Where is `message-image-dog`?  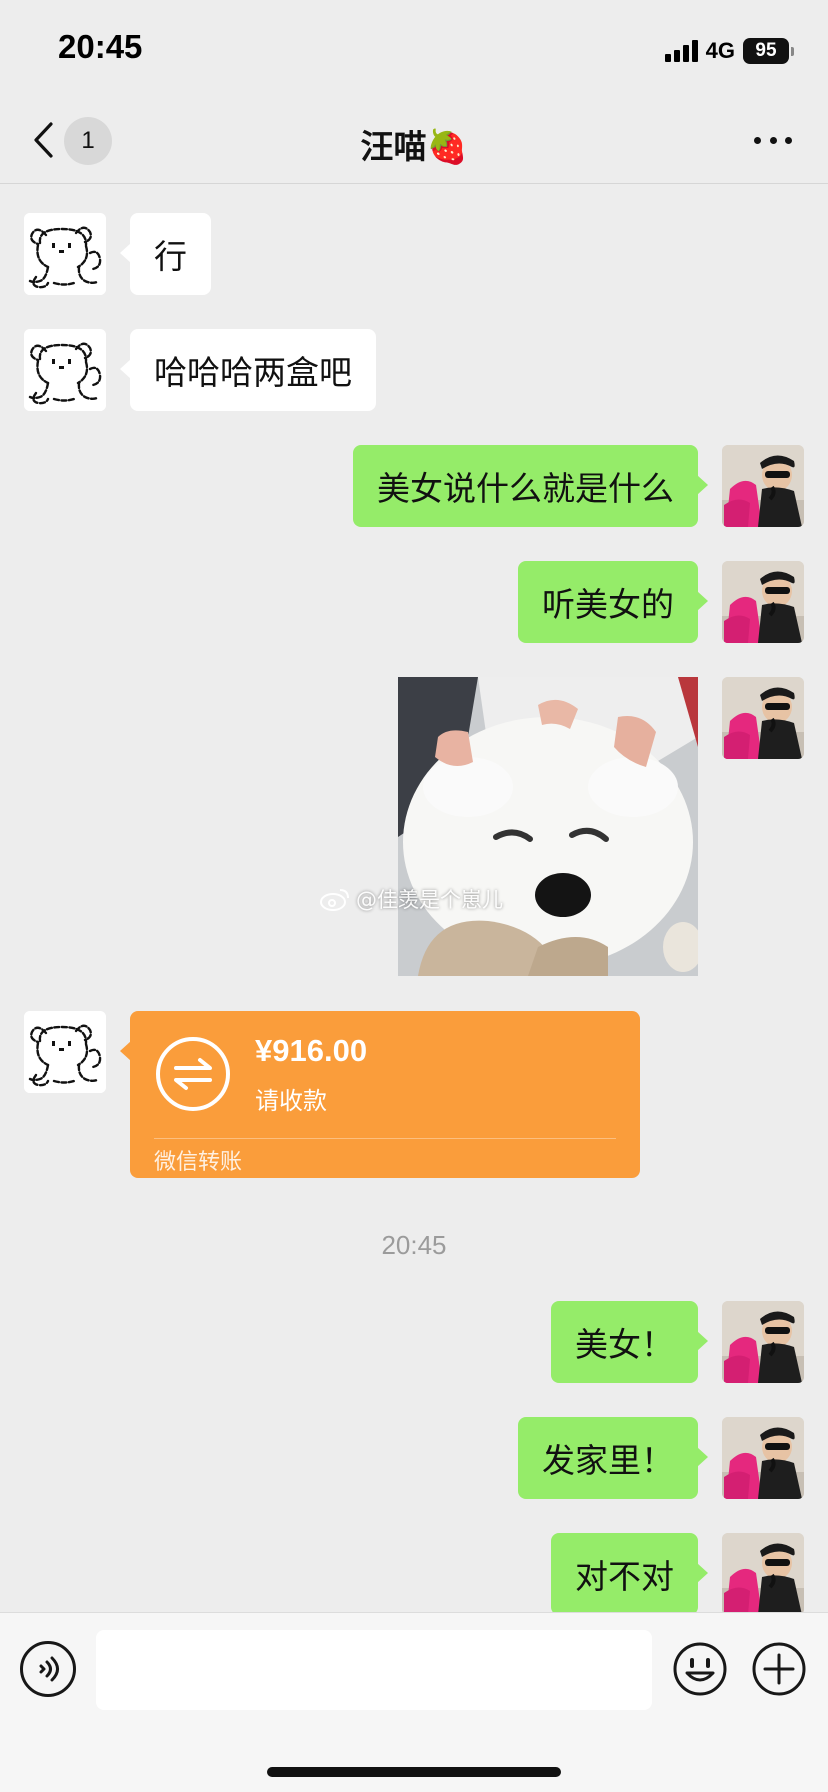
message-image-dog is located at coordinates (548, 826).